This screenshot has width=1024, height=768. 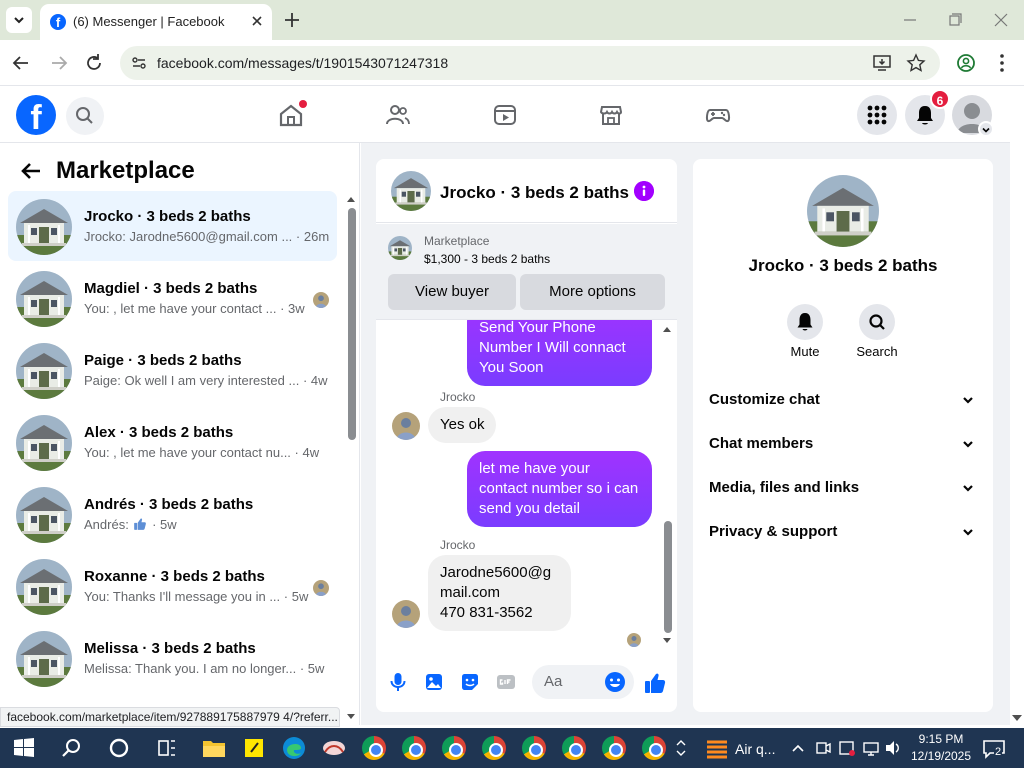 What do you see at coordinates (400, 248) in the screenshot?
I see `listing-thumbnail` at bounding box center [400, 248].